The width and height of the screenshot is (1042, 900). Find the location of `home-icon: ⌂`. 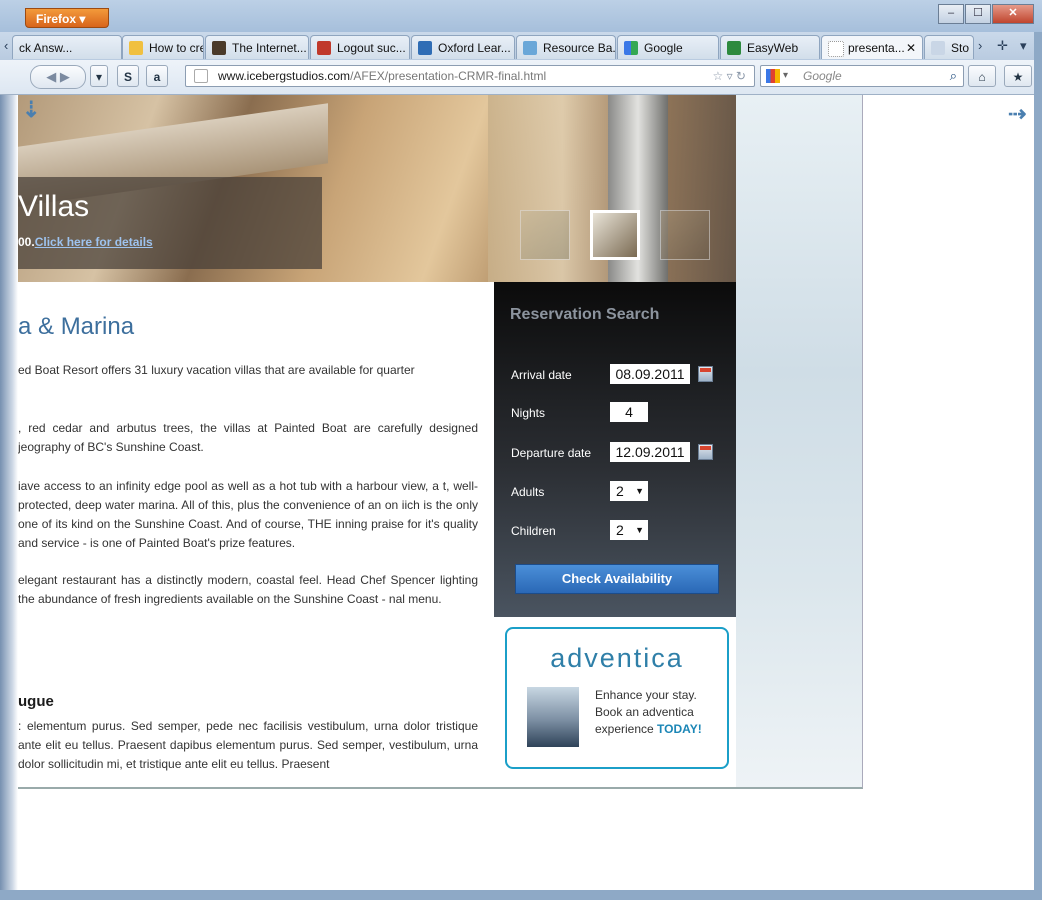

home-icon: ⌂ is located at coordinates (982, 76).